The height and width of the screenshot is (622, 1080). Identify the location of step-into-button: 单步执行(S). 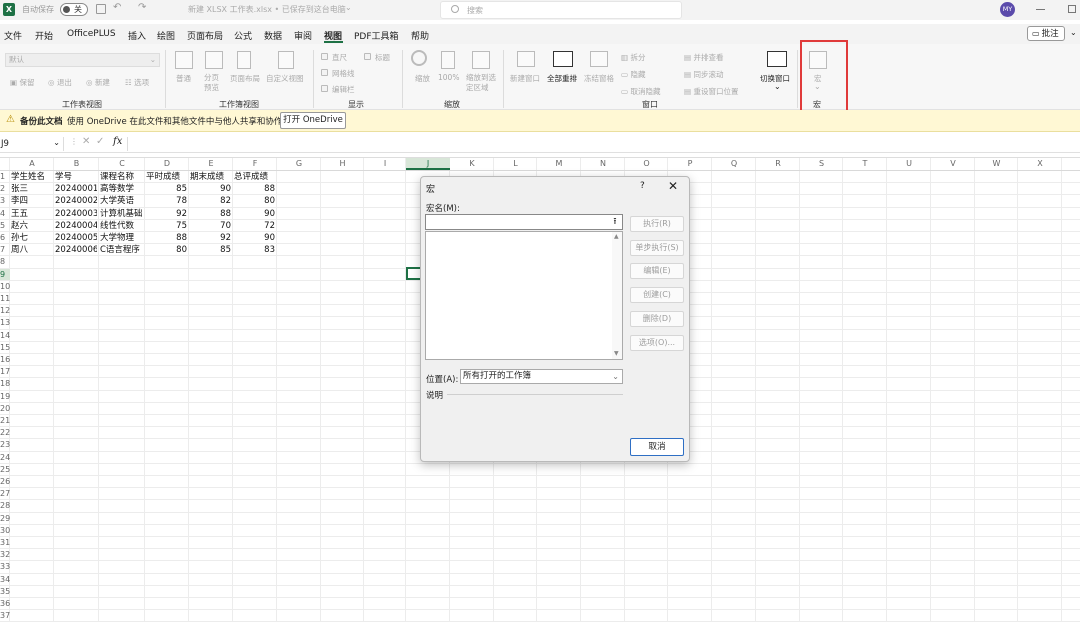
(657, 248).